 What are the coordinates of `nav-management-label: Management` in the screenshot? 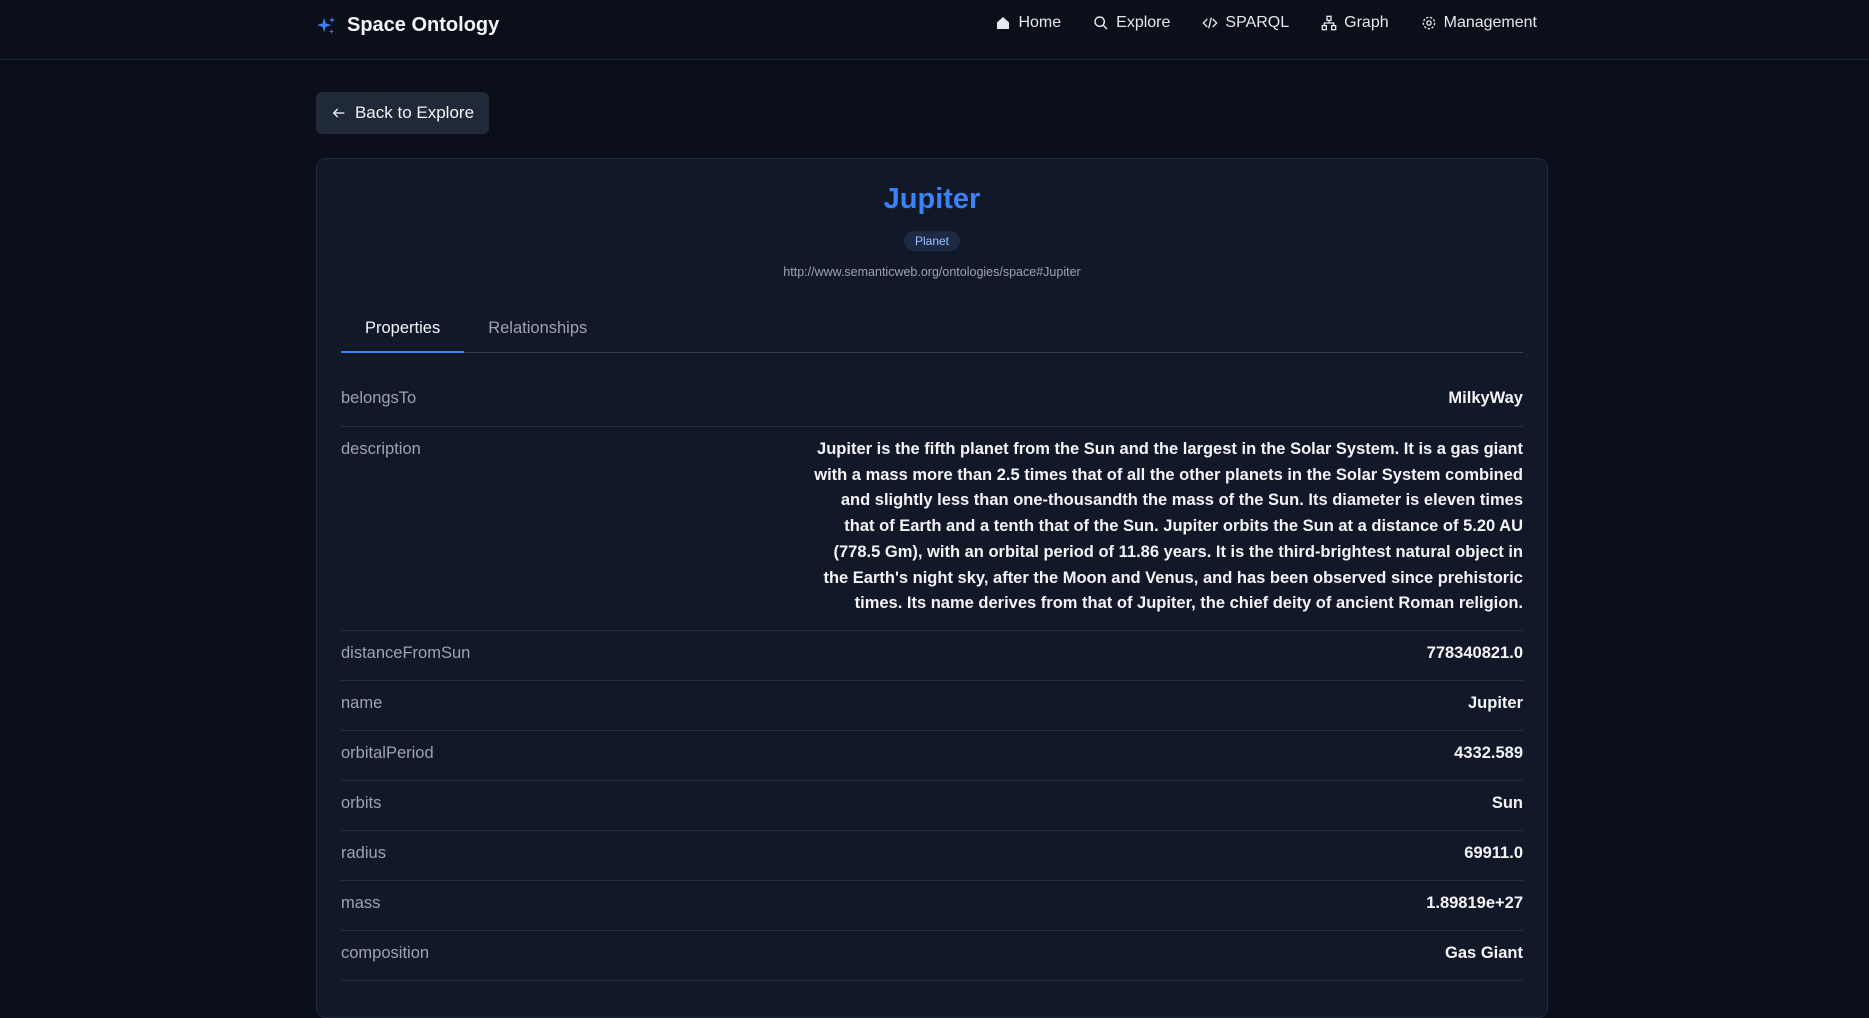 It's located at (1490, 22).